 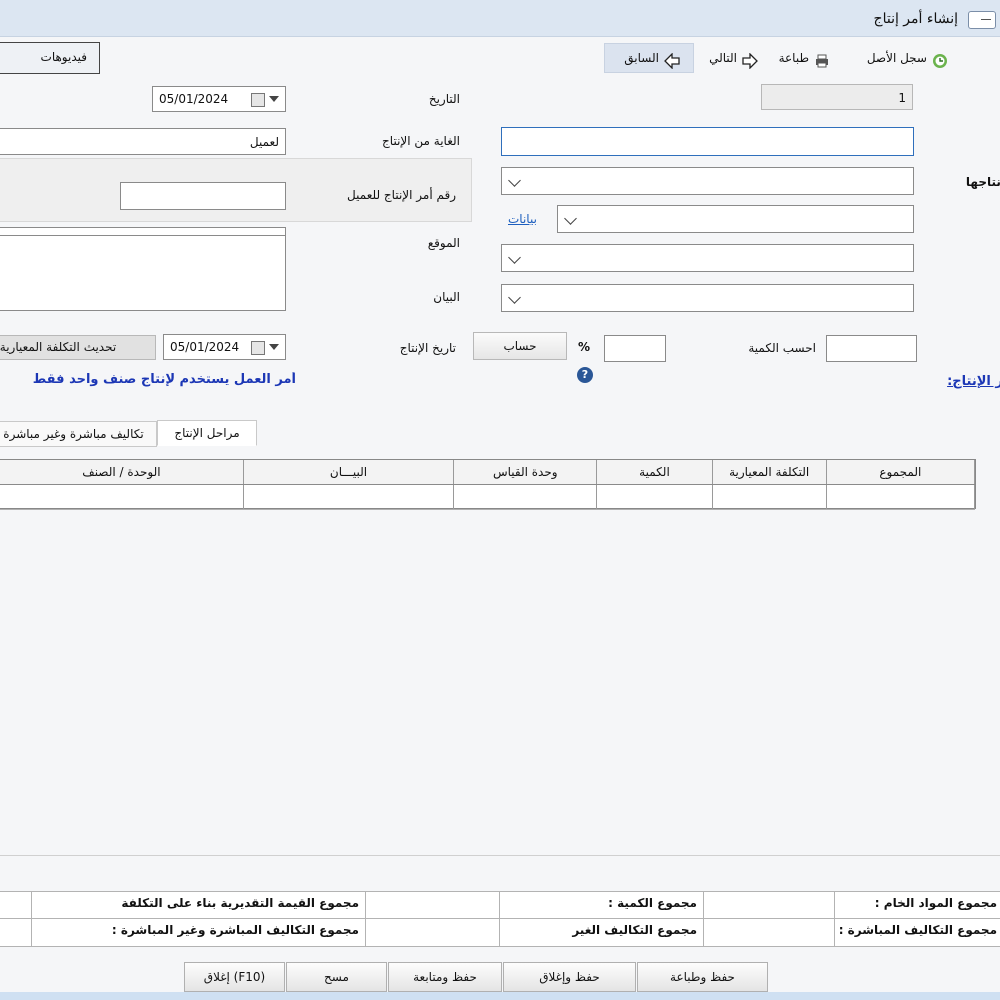 What do you see at coordinates (446, 297) in the screenshot?
I see `description-label: البيان` at bounding box center [446, 297].